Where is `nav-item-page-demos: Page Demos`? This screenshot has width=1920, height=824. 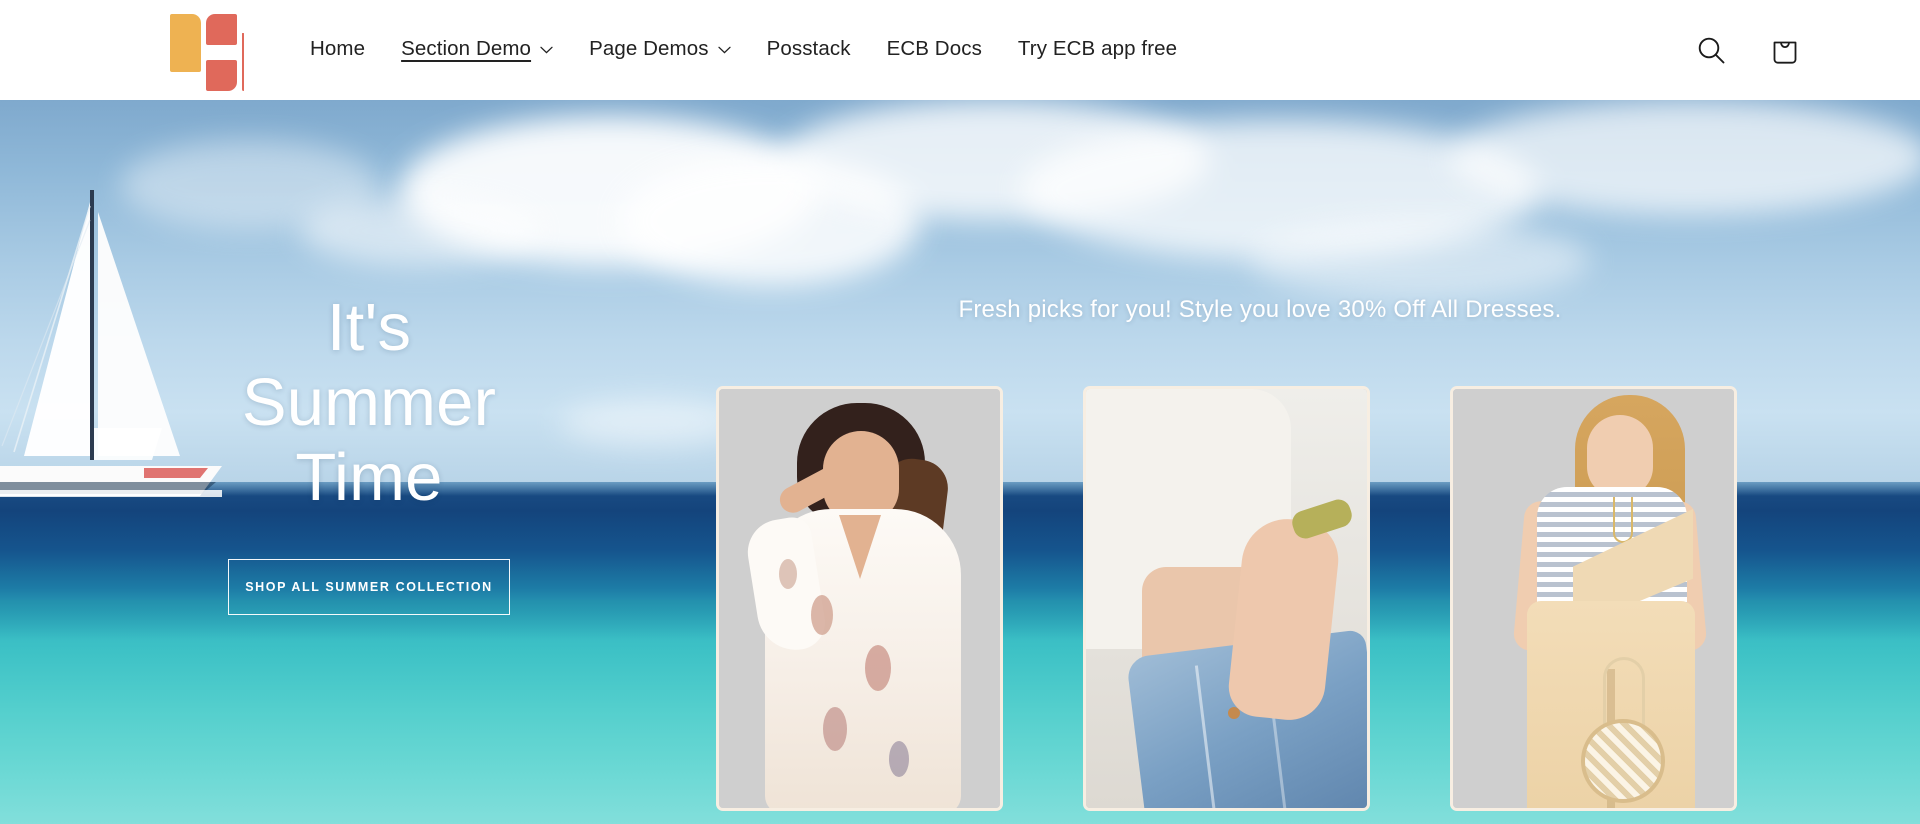 nav-item-page-demos: Page Demos is located at coordinates (660, 50).